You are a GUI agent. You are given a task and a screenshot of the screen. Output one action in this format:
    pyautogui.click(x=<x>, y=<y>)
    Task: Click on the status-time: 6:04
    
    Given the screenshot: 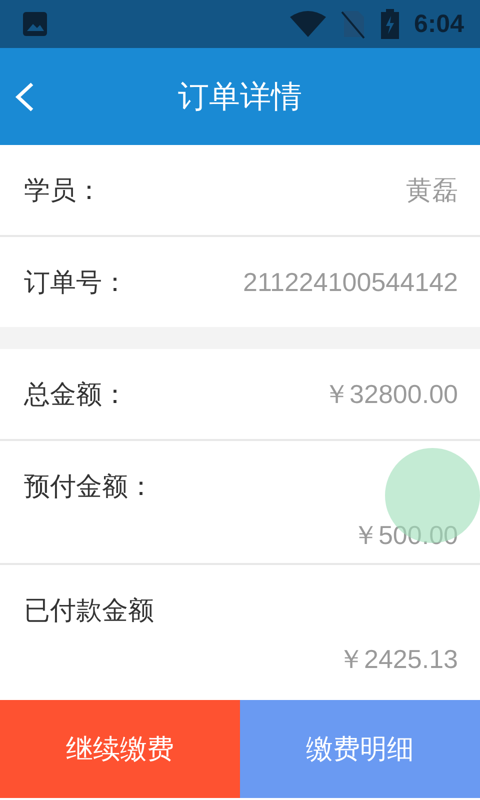 What is the action you would take?
    pyautogui.click(x=439, y=24)
    